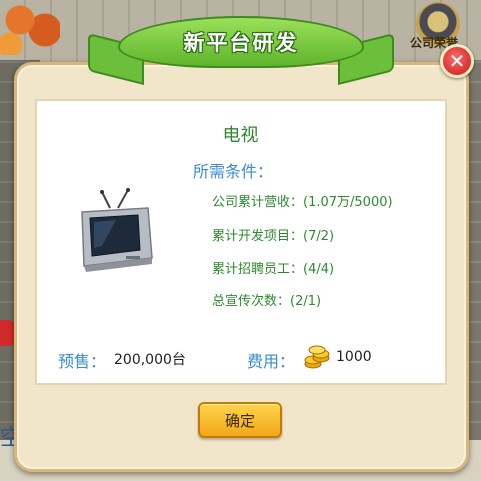 The width and height of the screenshot is (481, 481). I want to click on dialog-title: 新平台研发, so click(241, 43).